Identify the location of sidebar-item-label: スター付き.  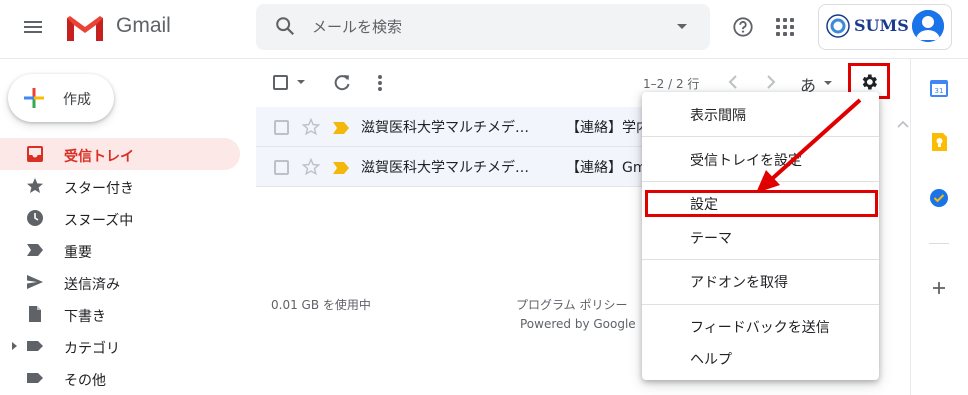
(99, 189).